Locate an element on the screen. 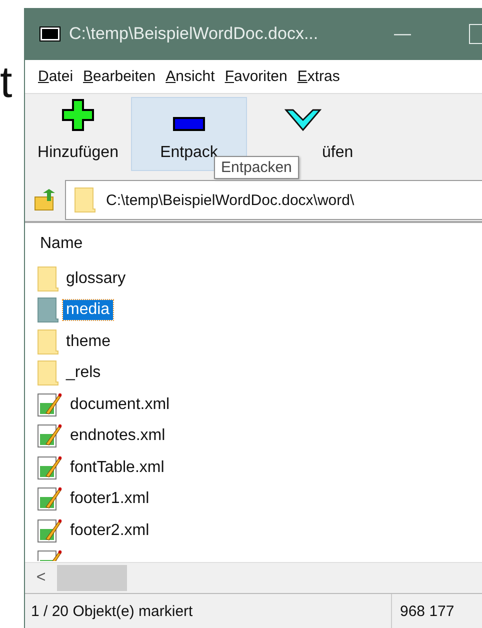  status-text: 1 / 20 Objekt(e) markiert is located at coordinates (112, 611).